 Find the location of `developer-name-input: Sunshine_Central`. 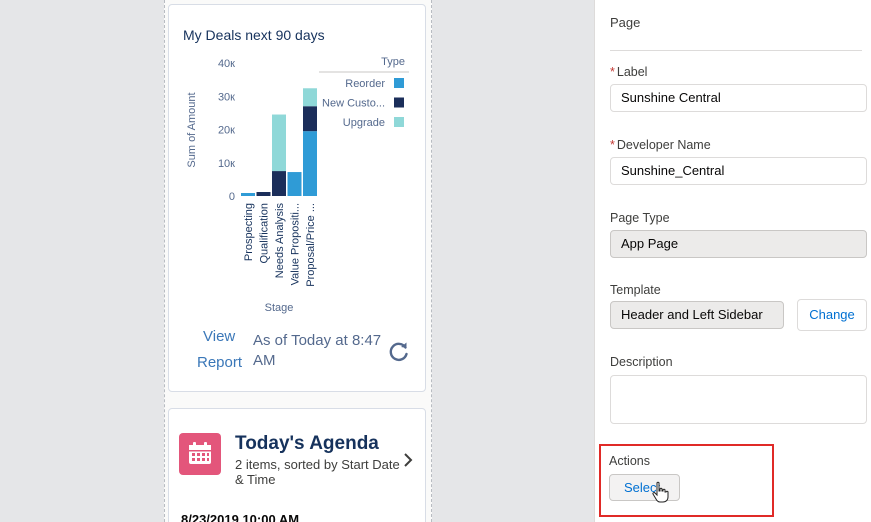

developer-name-input: Sunshine_Central is located at coordinates (738, 171).